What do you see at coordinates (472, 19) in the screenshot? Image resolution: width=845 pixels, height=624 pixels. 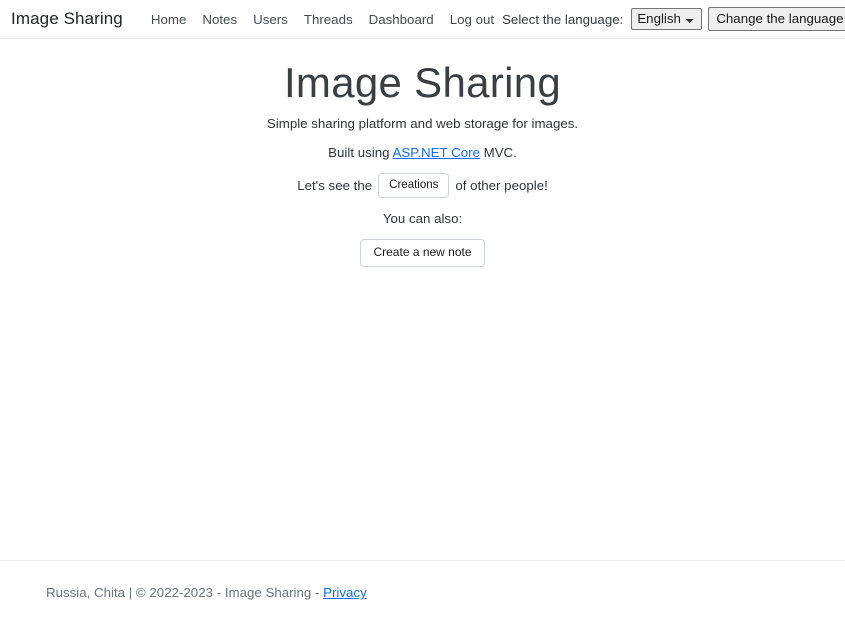 I see `nav-link-logout: Log out` at bounding box center [472, 19].